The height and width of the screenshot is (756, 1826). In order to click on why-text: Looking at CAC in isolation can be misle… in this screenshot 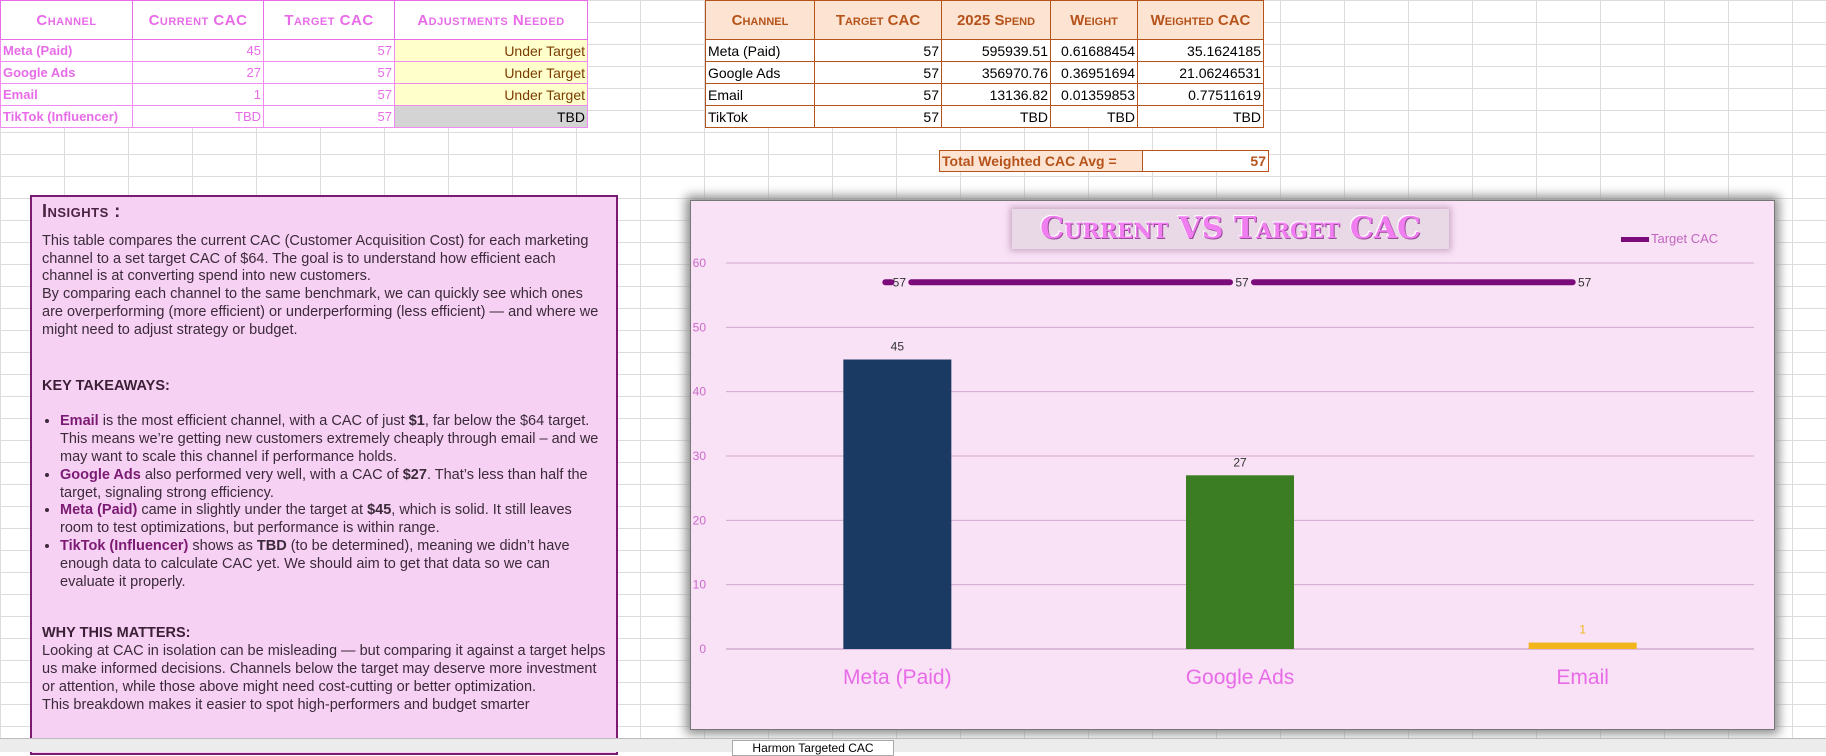, I will do `click(324, 669)`.